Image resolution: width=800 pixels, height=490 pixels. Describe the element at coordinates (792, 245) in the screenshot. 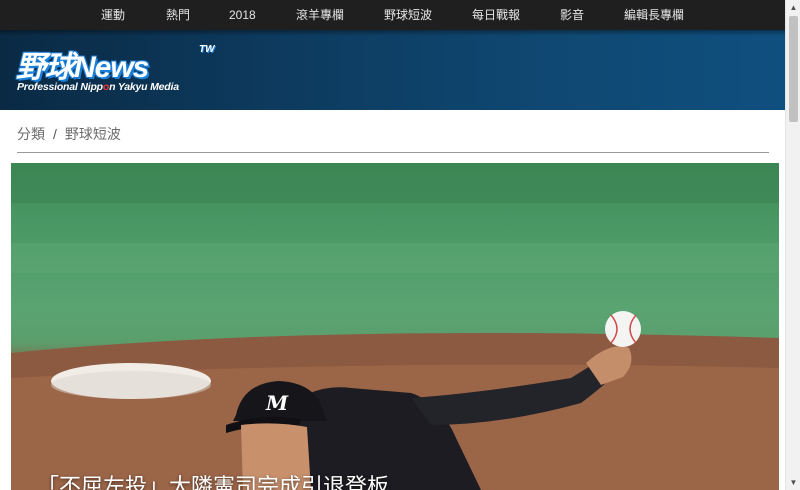

I see `page-scrollbar: ▲ ▼` at that location.